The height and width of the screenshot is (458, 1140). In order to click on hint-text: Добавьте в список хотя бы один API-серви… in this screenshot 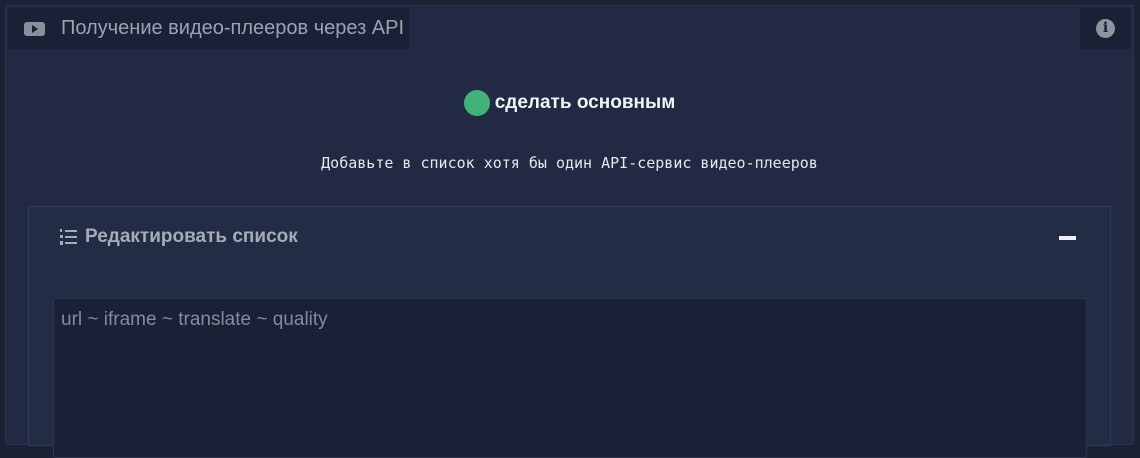, I will do `click(569, 163)`.